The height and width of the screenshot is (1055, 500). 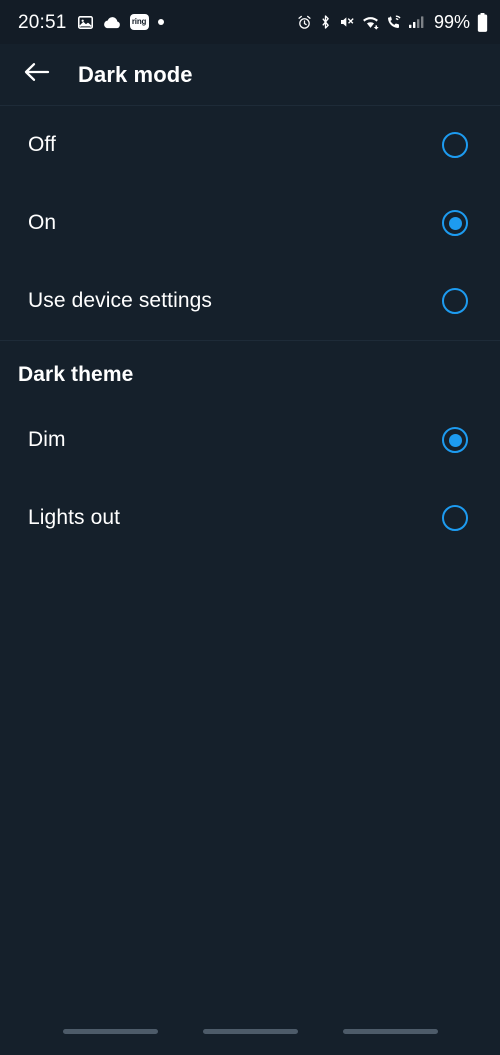 I want to click on cloud-icon, so click(x=112, y=22).